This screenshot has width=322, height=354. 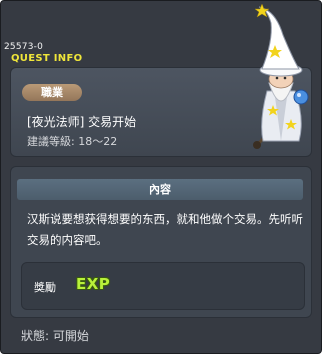 What do you see at coordinates (55, 336) in the screenshot?
I see `quest-status: 狀態: 可開始` at bounding box center [55, 336].